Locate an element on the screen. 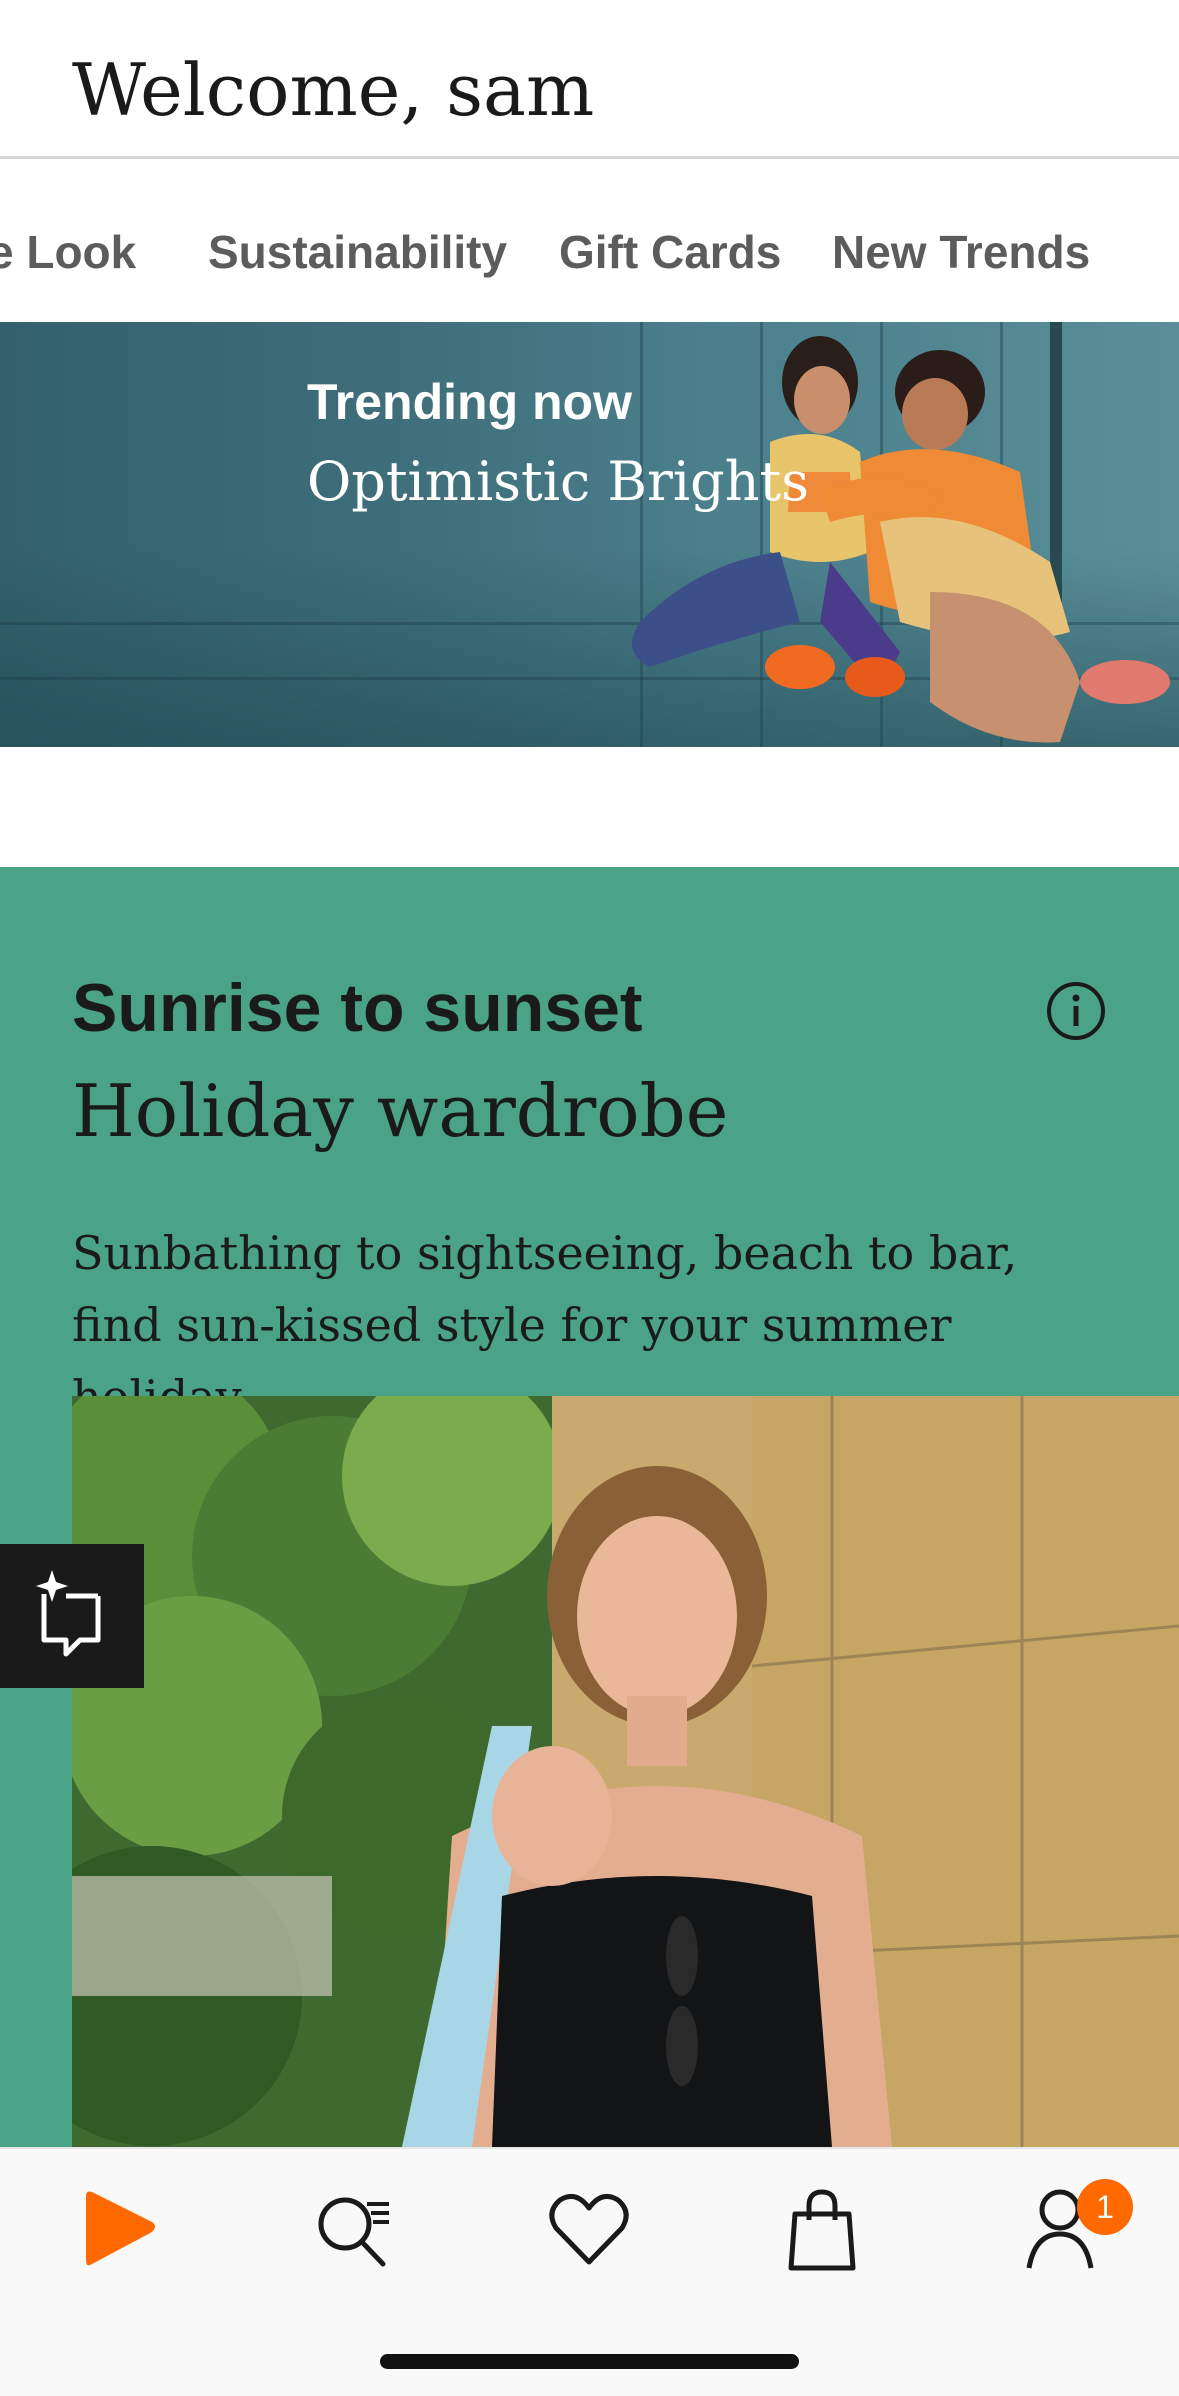  promo-title: Holiday wardrobe is located at coordinates (400, 1111).